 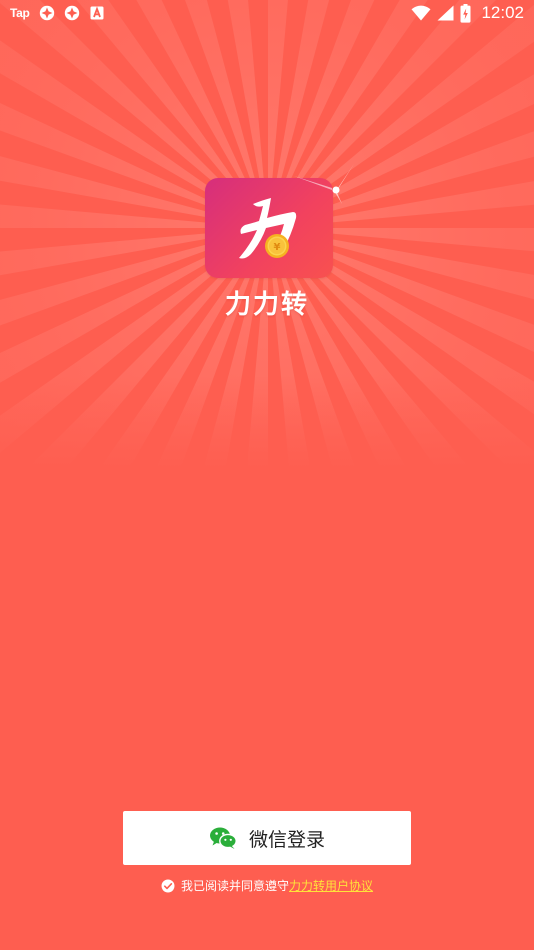 I want to click on wechat-login-label: 微信登录, so click(x=286, y=839).